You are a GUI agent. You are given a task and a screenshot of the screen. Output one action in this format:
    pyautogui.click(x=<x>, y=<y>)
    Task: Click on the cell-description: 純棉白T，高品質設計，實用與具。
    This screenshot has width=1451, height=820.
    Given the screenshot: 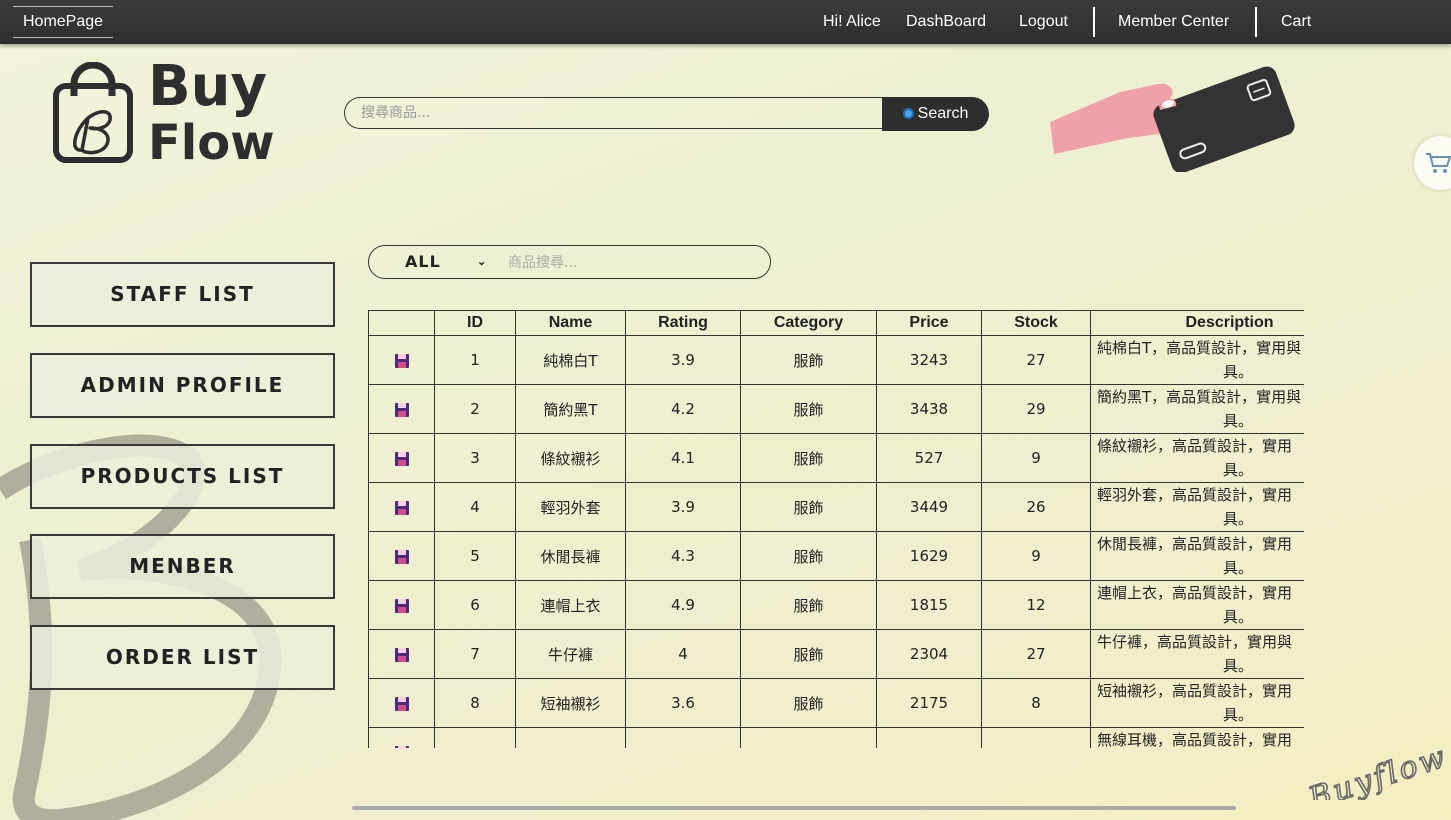 What is the action you would take?
    pyautogui.click(x=1197, y=360)
    